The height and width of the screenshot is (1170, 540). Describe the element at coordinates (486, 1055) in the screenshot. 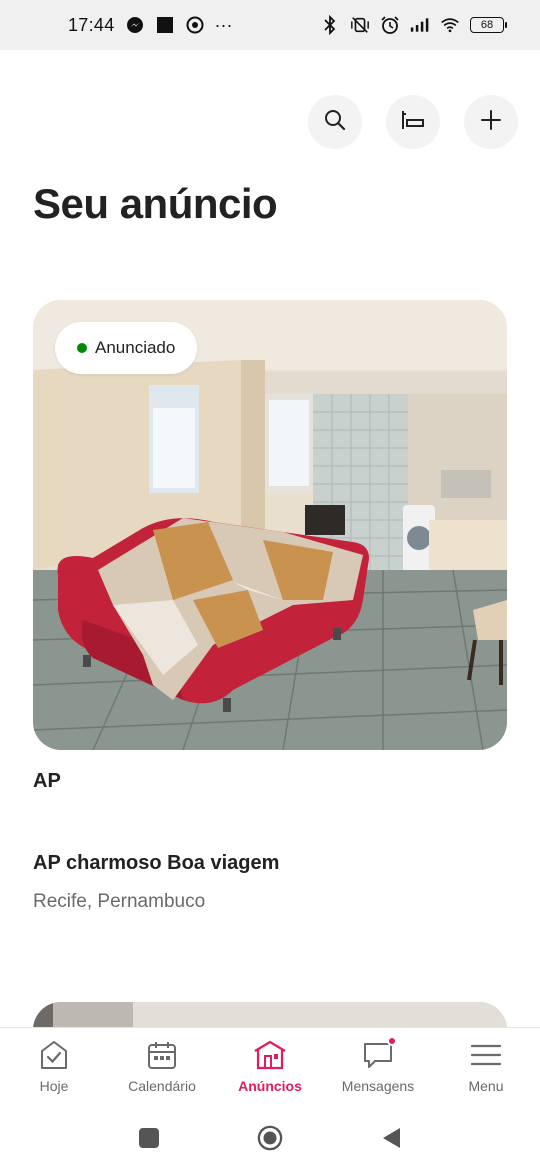

I see `hamburger-icon` at that location.